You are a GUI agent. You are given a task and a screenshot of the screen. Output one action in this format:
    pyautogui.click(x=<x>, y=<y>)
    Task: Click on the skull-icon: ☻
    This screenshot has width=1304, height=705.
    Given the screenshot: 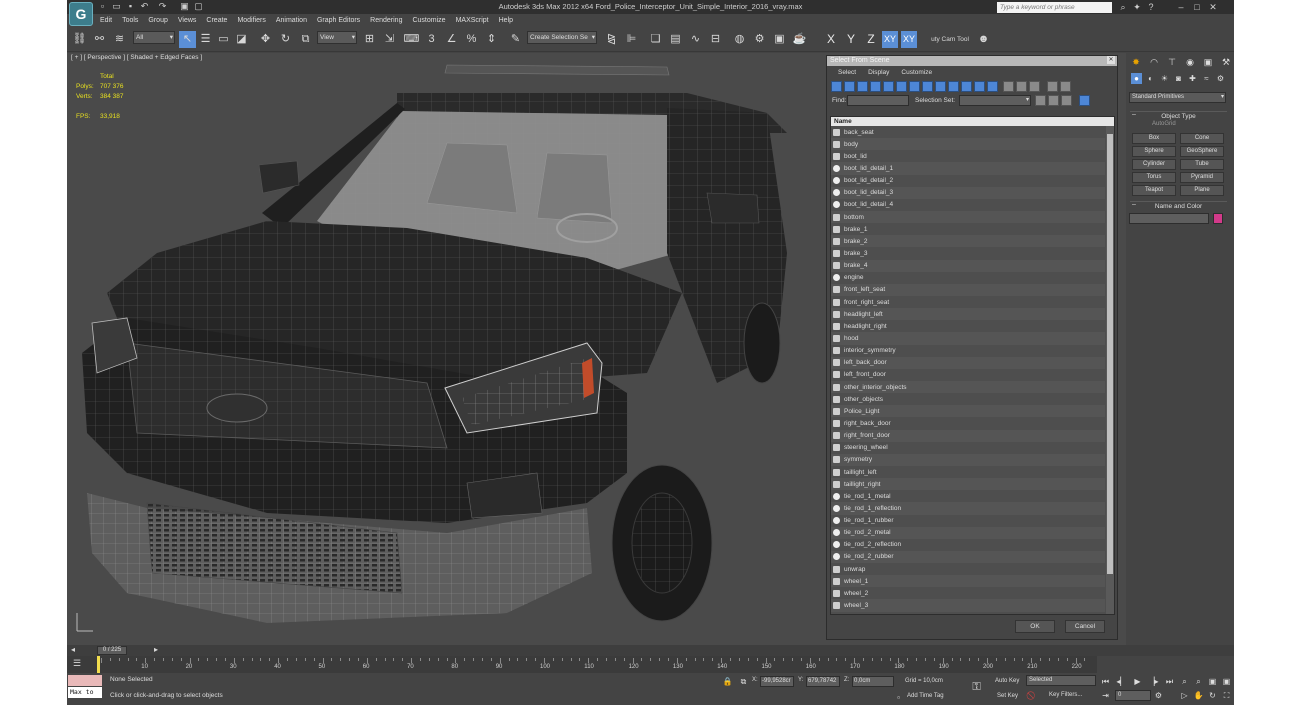 What is the action you would take?
    pyautogui.click(x=983, y=39)
    